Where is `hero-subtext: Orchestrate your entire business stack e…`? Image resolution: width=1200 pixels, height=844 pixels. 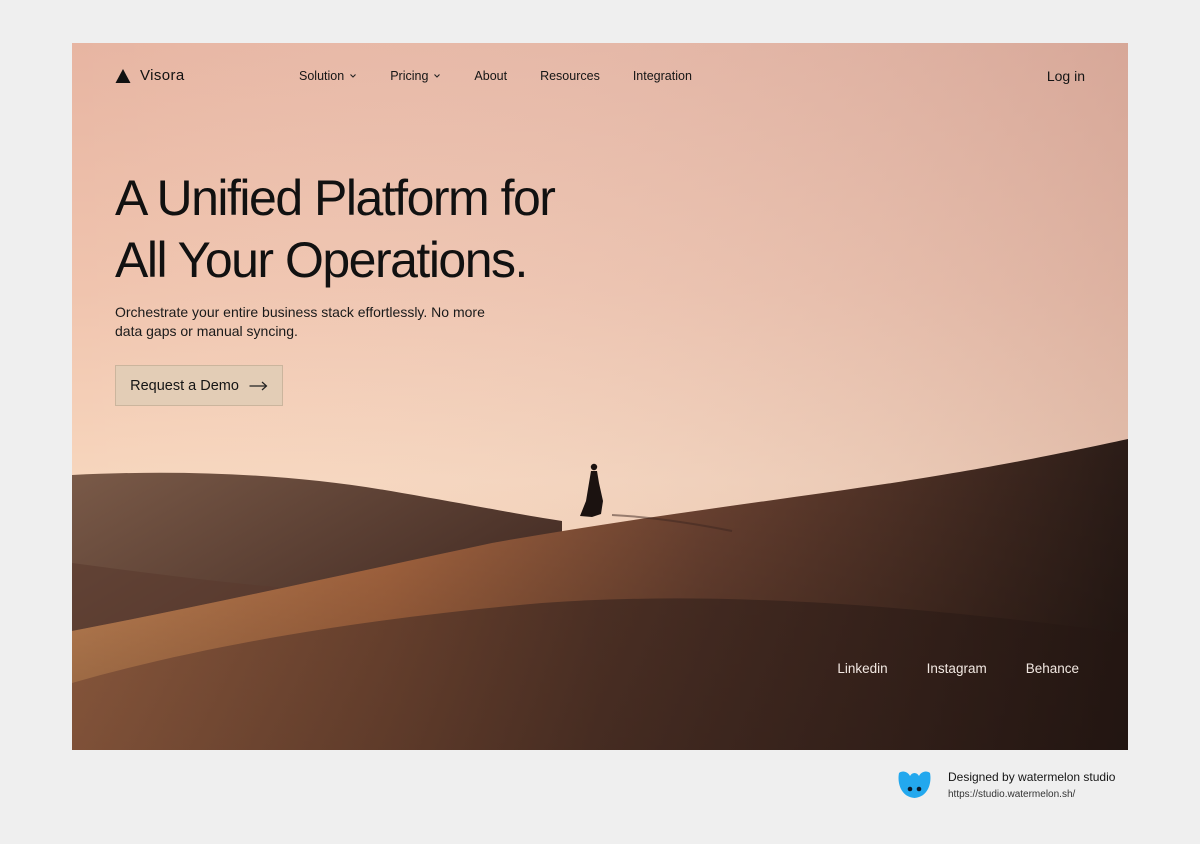 hero-subtext: Orchestrate your entire business stack e… is located at coordinates (300, 321).